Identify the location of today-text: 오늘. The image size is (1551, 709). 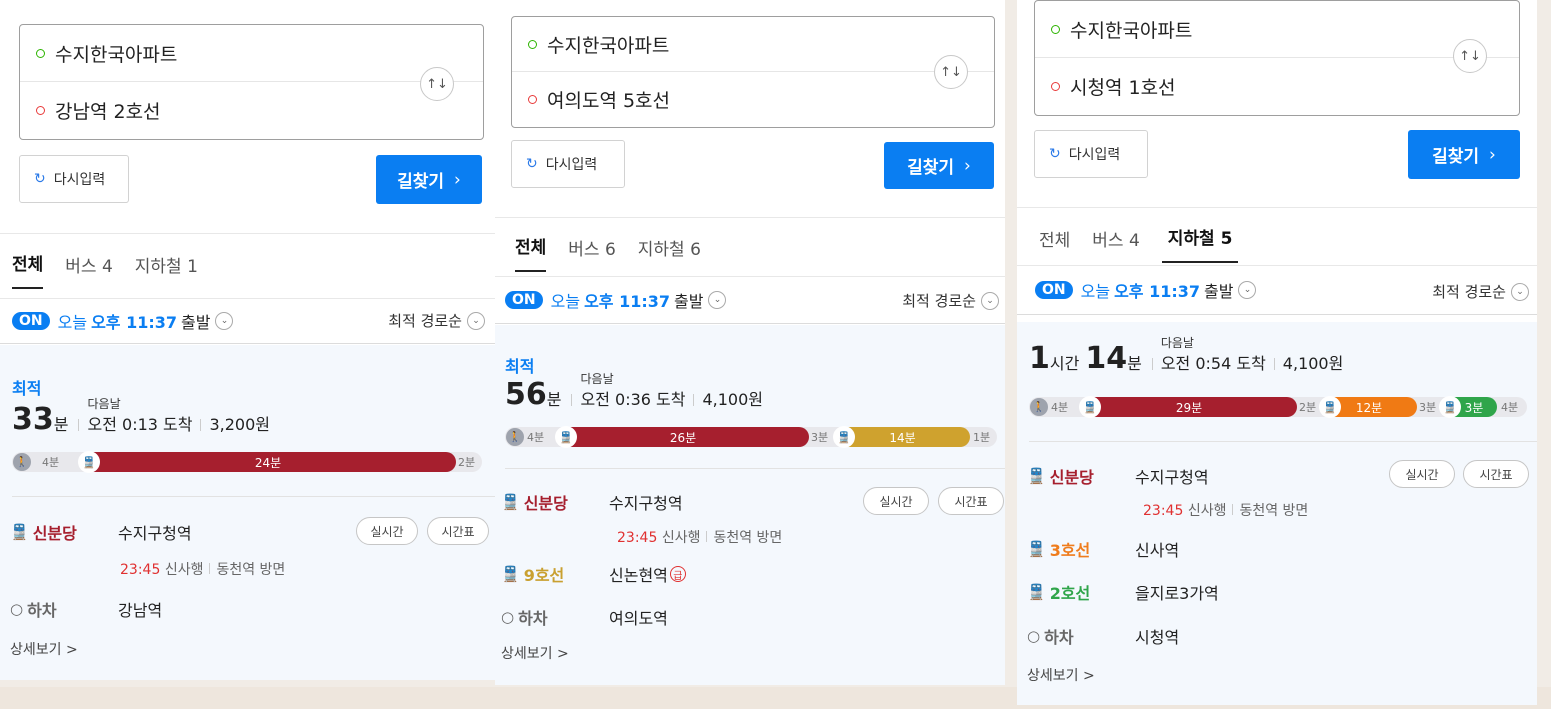
(565, 301).